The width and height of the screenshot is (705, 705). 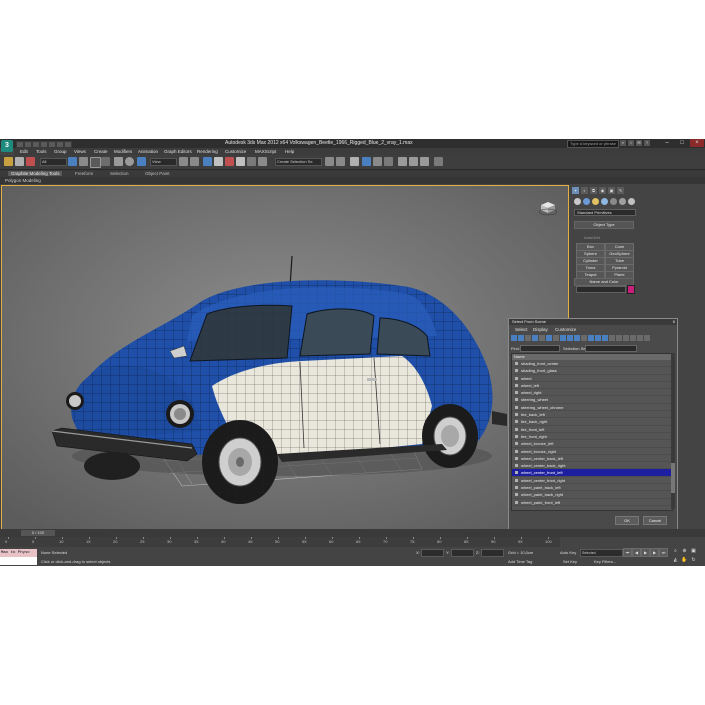 What do you see at coordinates (631, 289) in the screenshot?
I see `object-color-swatch` at bounding box center [631, 289].